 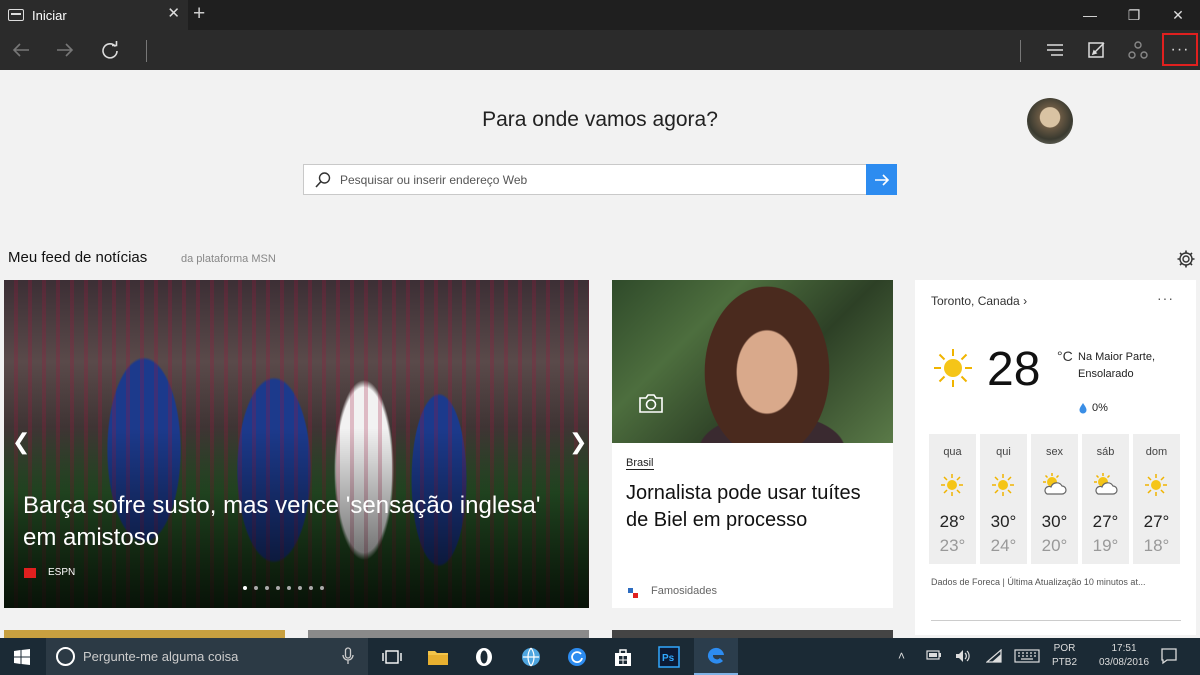 What do you see at coordinates (161, 656) in the screenshot?
I see `cortana-search-placeholder: Pergunte-me alguma coisa` at bounding box center [161, 656].